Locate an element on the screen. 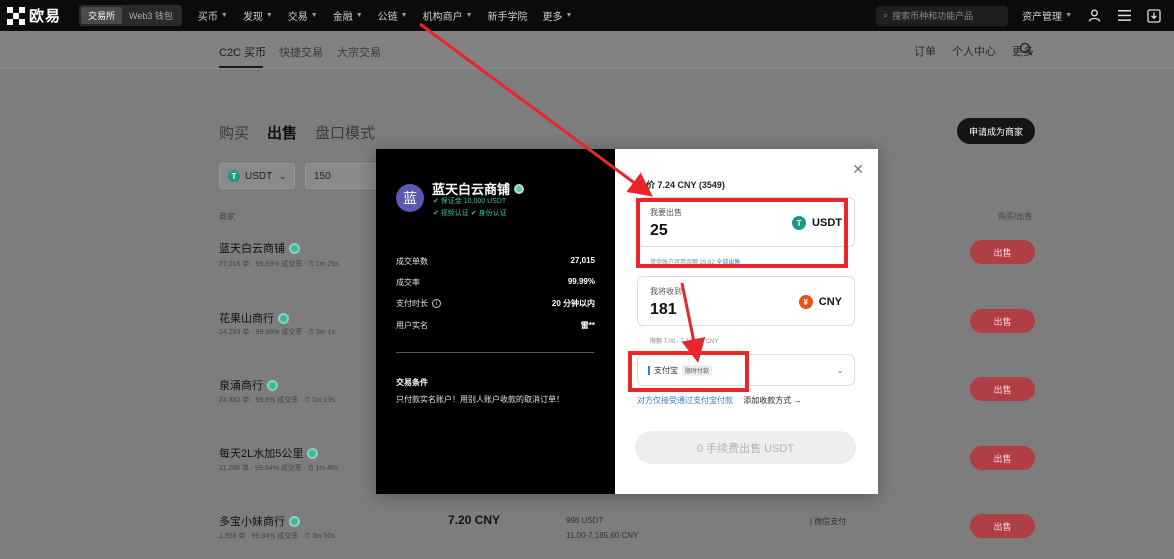 Image resolution: width=1174 pixels, height=559 pixels. payment-method-value: 支付宝 is located at coordinates (666, 370).